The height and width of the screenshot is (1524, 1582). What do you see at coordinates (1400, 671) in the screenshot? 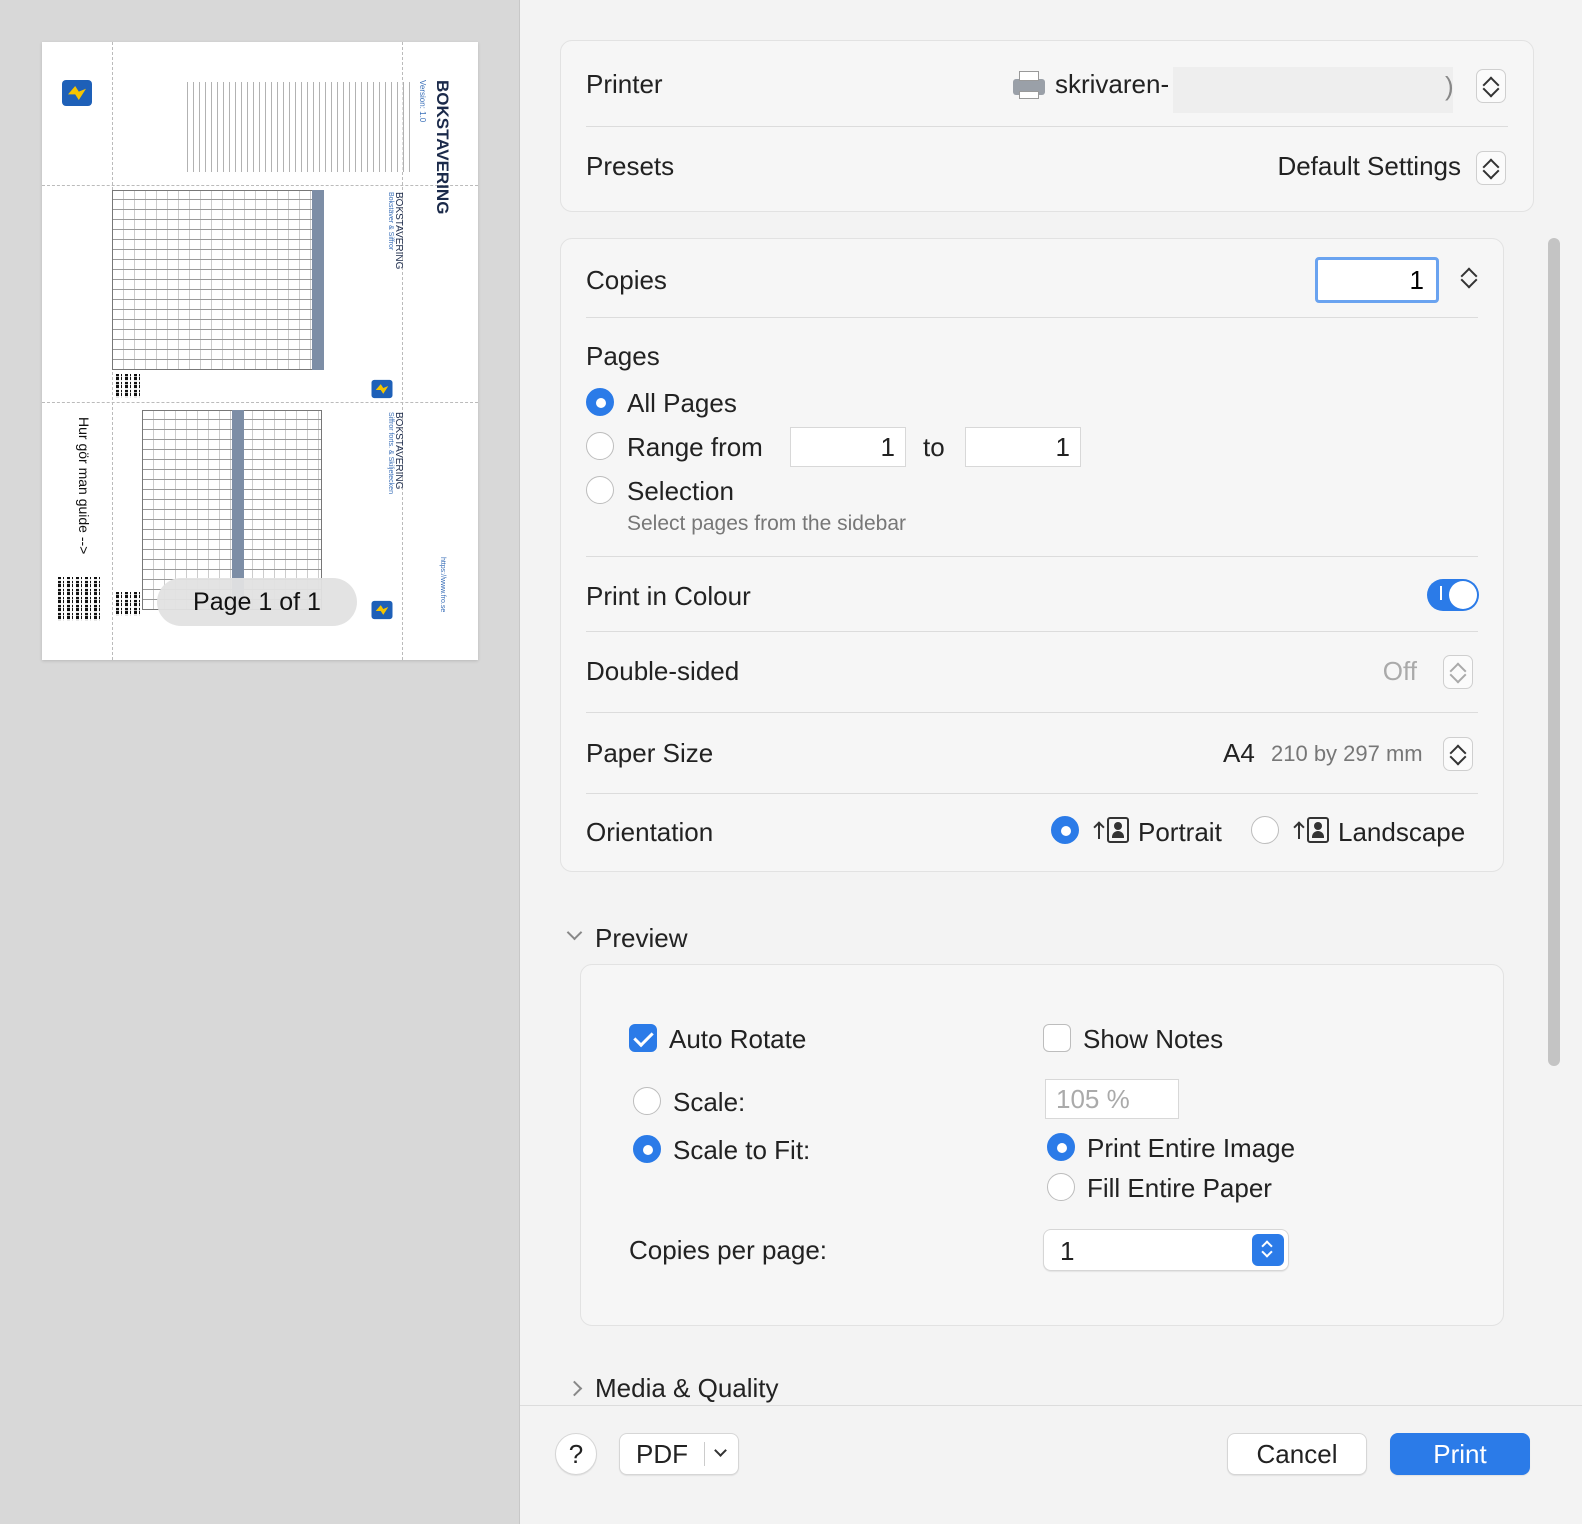
I see `double-sided-select: Off` at bounding box center [1400, 671].